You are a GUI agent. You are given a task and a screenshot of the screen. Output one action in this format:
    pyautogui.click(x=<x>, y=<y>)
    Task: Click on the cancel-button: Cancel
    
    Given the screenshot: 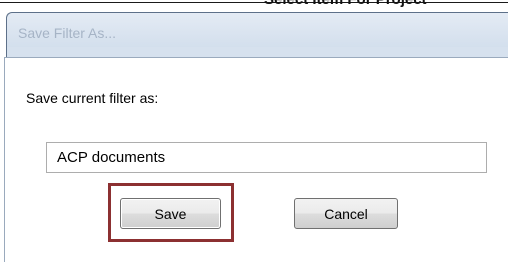 What is the action you would take?
    pyautogui.click(x=346, y=213)
    